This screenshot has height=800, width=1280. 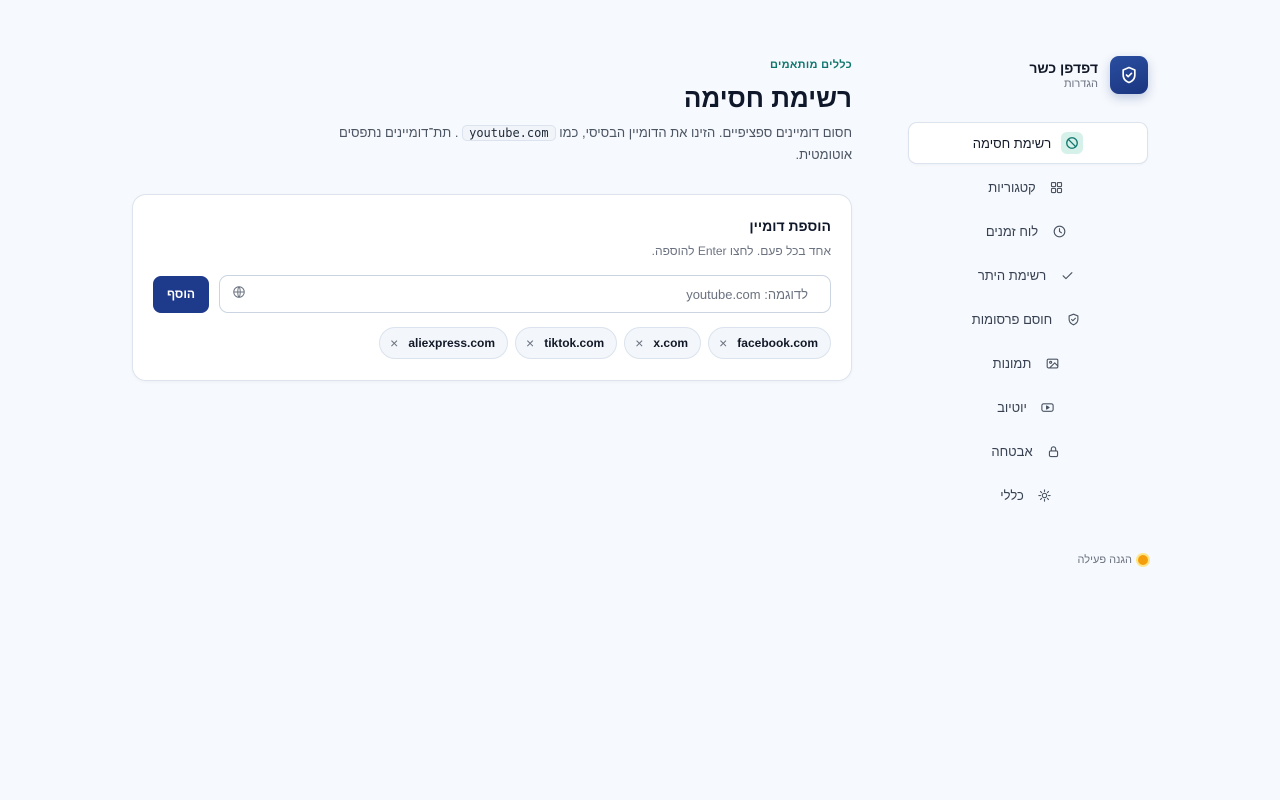 I want to click on status-dot, so click(x=1143, y=560).